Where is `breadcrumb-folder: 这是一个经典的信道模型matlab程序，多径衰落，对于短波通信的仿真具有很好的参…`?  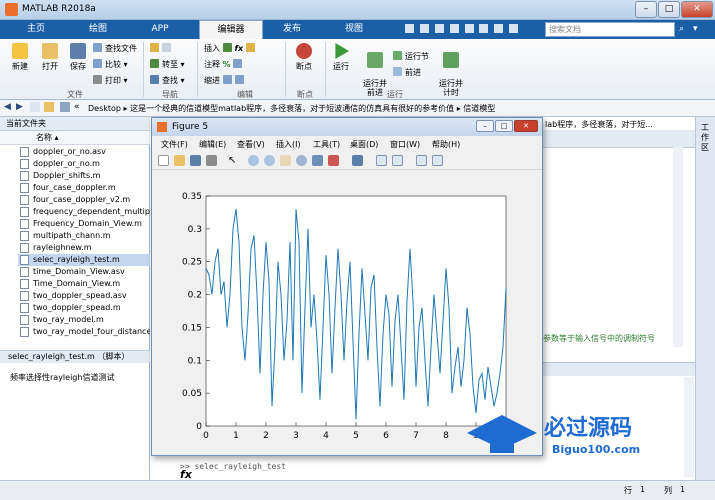 breadcrumb-folder: 这是一个经典的信道模型matlab程序，多径衰落，对于短波通信的仿真具有很好的参… is located at coordinates (292, 108).